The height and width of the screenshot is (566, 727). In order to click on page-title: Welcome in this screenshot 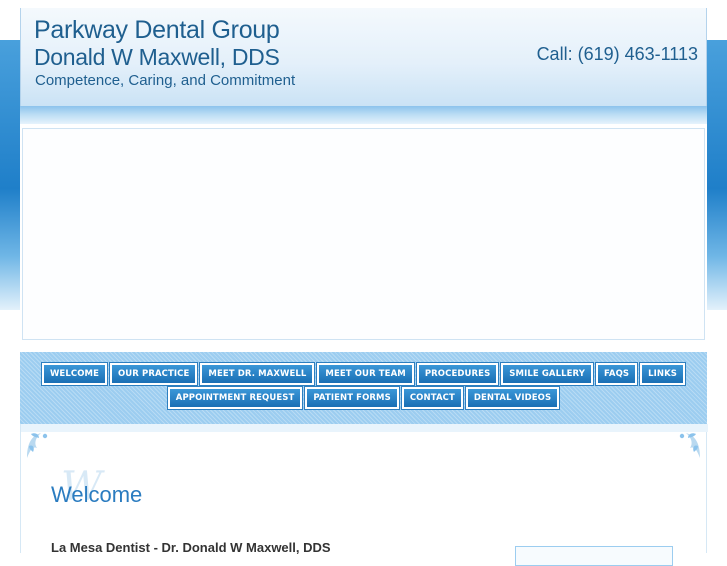, I will do `click(97, 494)`.